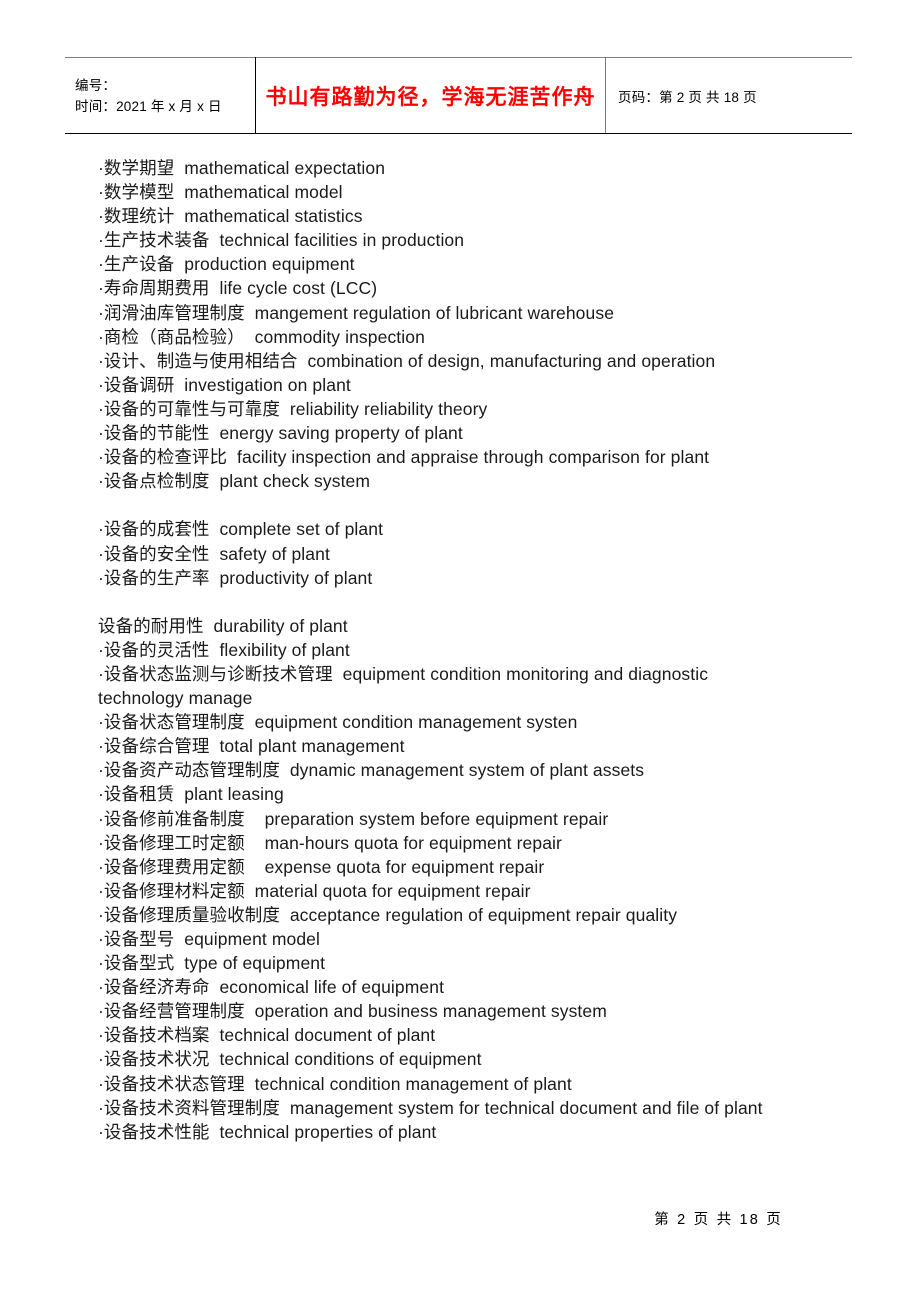  What do you see at coordinates (271, 987) in the screenshot?
I see `glossary-line: ·设备经济寿命 economical life of equipment` at bounding box center [271, 987].